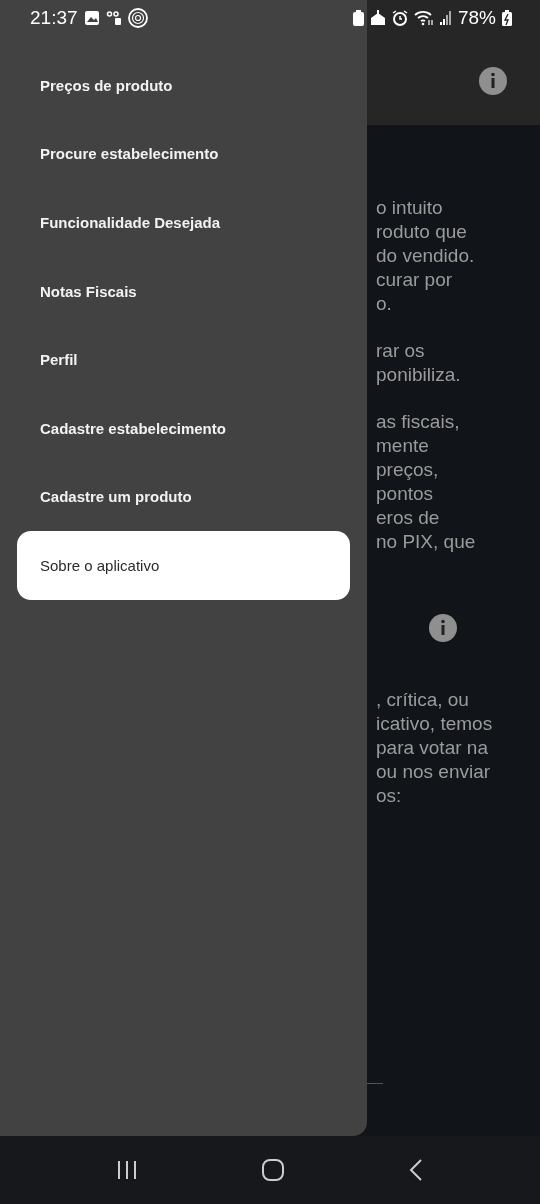  I want to click on alarm-icon, so click(399, 18).